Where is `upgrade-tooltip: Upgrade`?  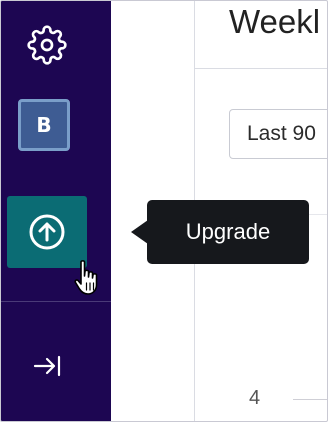
upgrade-tooltip: Upgrade is located at coordinates (228, 232).